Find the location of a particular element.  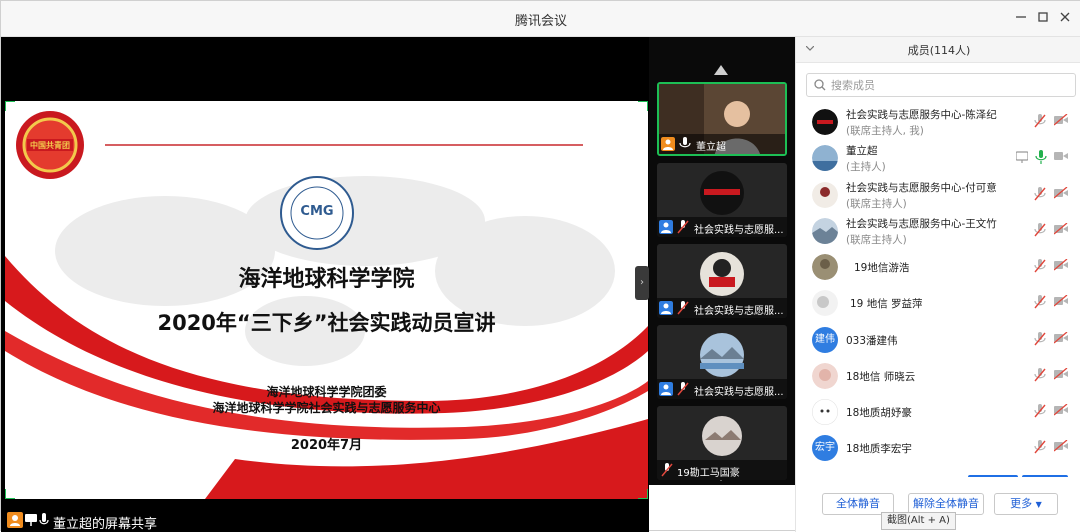

title-bar: 腾讯会议 is located at coordinates (540, 19).